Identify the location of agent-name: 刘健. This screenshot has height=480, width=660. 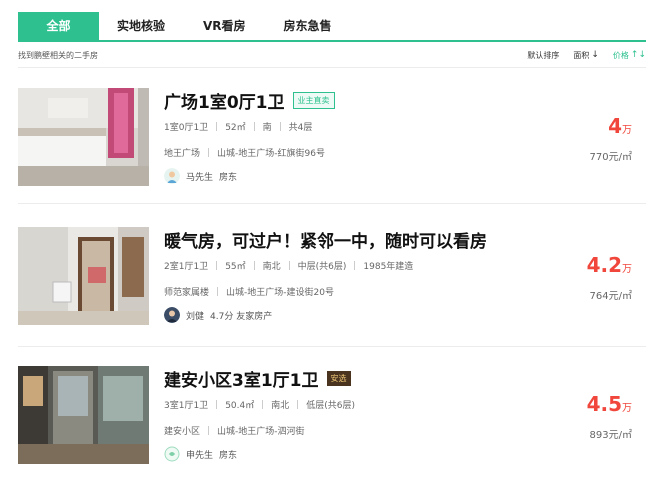
(195, 316).